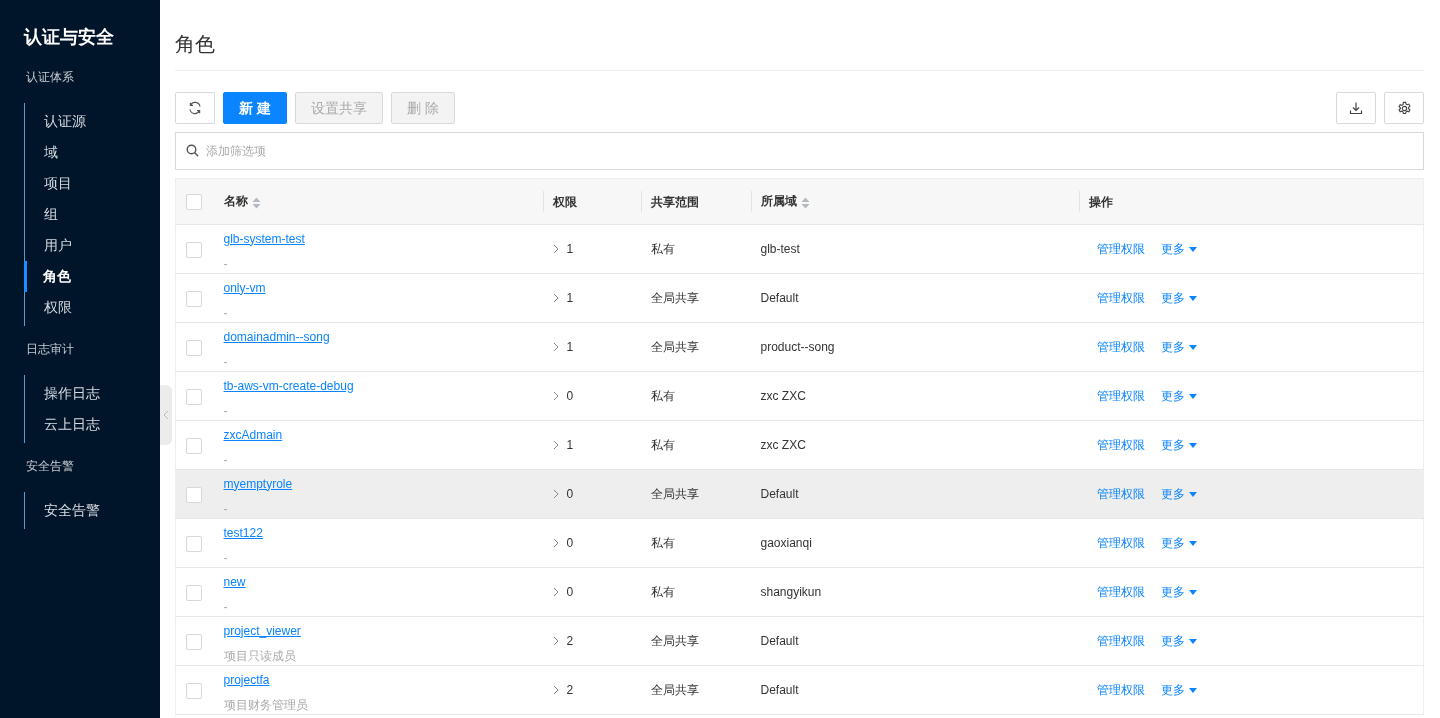 This screenshot has width=1440, height=718. Describe the element at coordinates (75, 510) in the screenshot. I see `sidebar-item: 安全告警` at that location.